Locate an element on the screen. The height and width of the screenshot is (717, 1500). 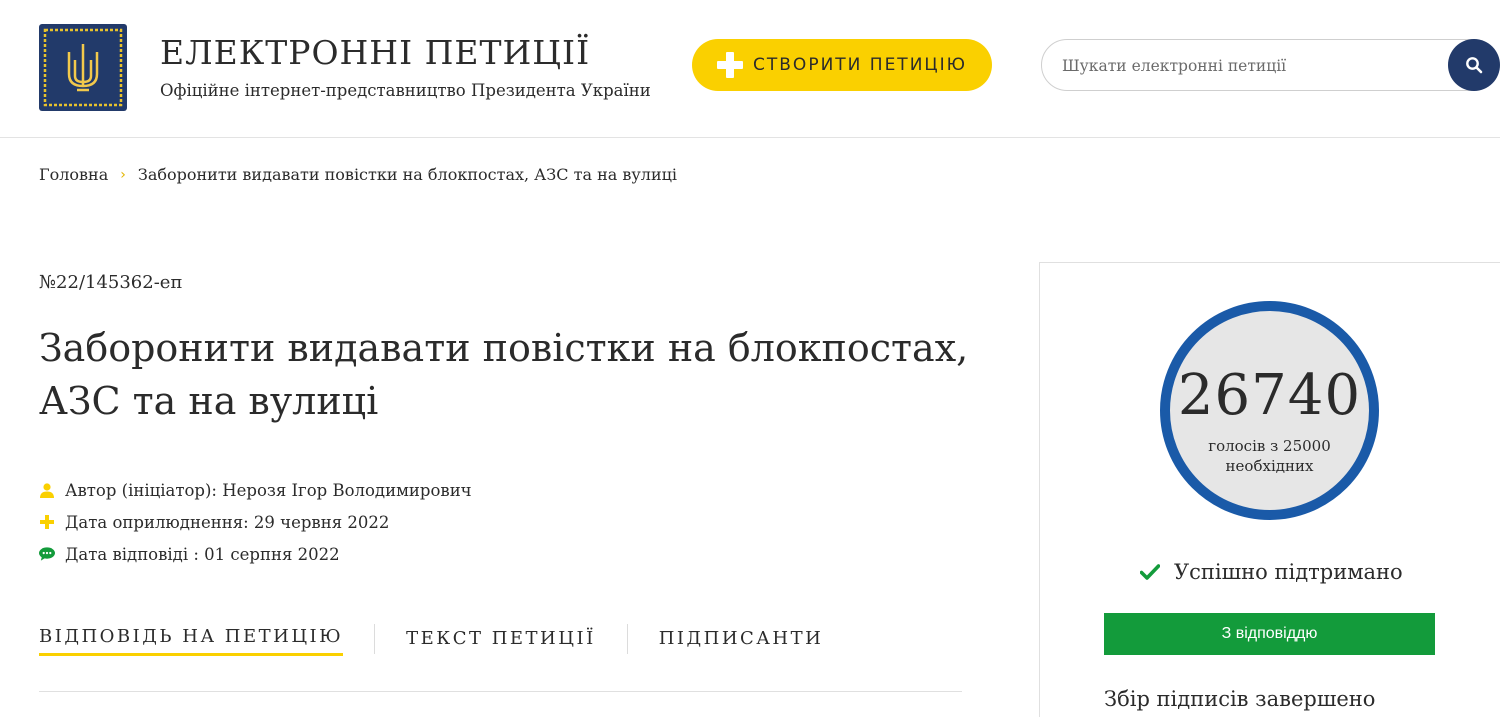
meta-answer-date: Дата відповіді : 01 серпня 2022 is located at coordinates (255, 554).